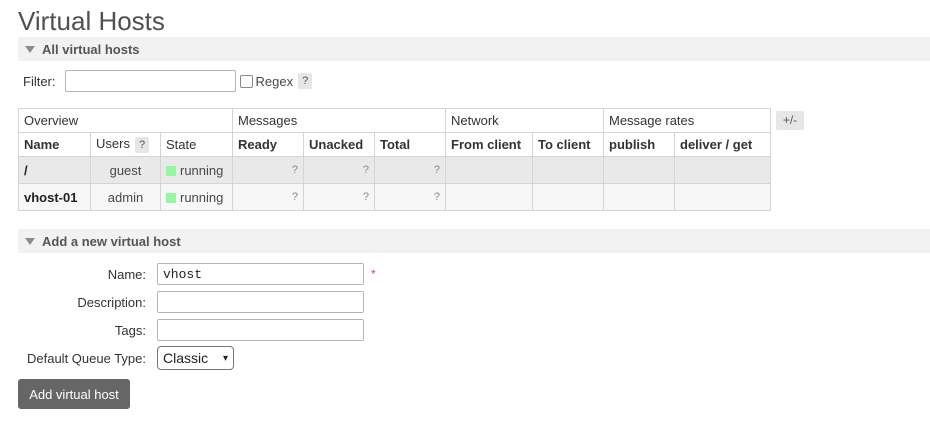 This screenshot has width=930, height=421. Describe the element at coordinates (339, 120) in the screenshot. I see `group-messages: Messages` at that location.